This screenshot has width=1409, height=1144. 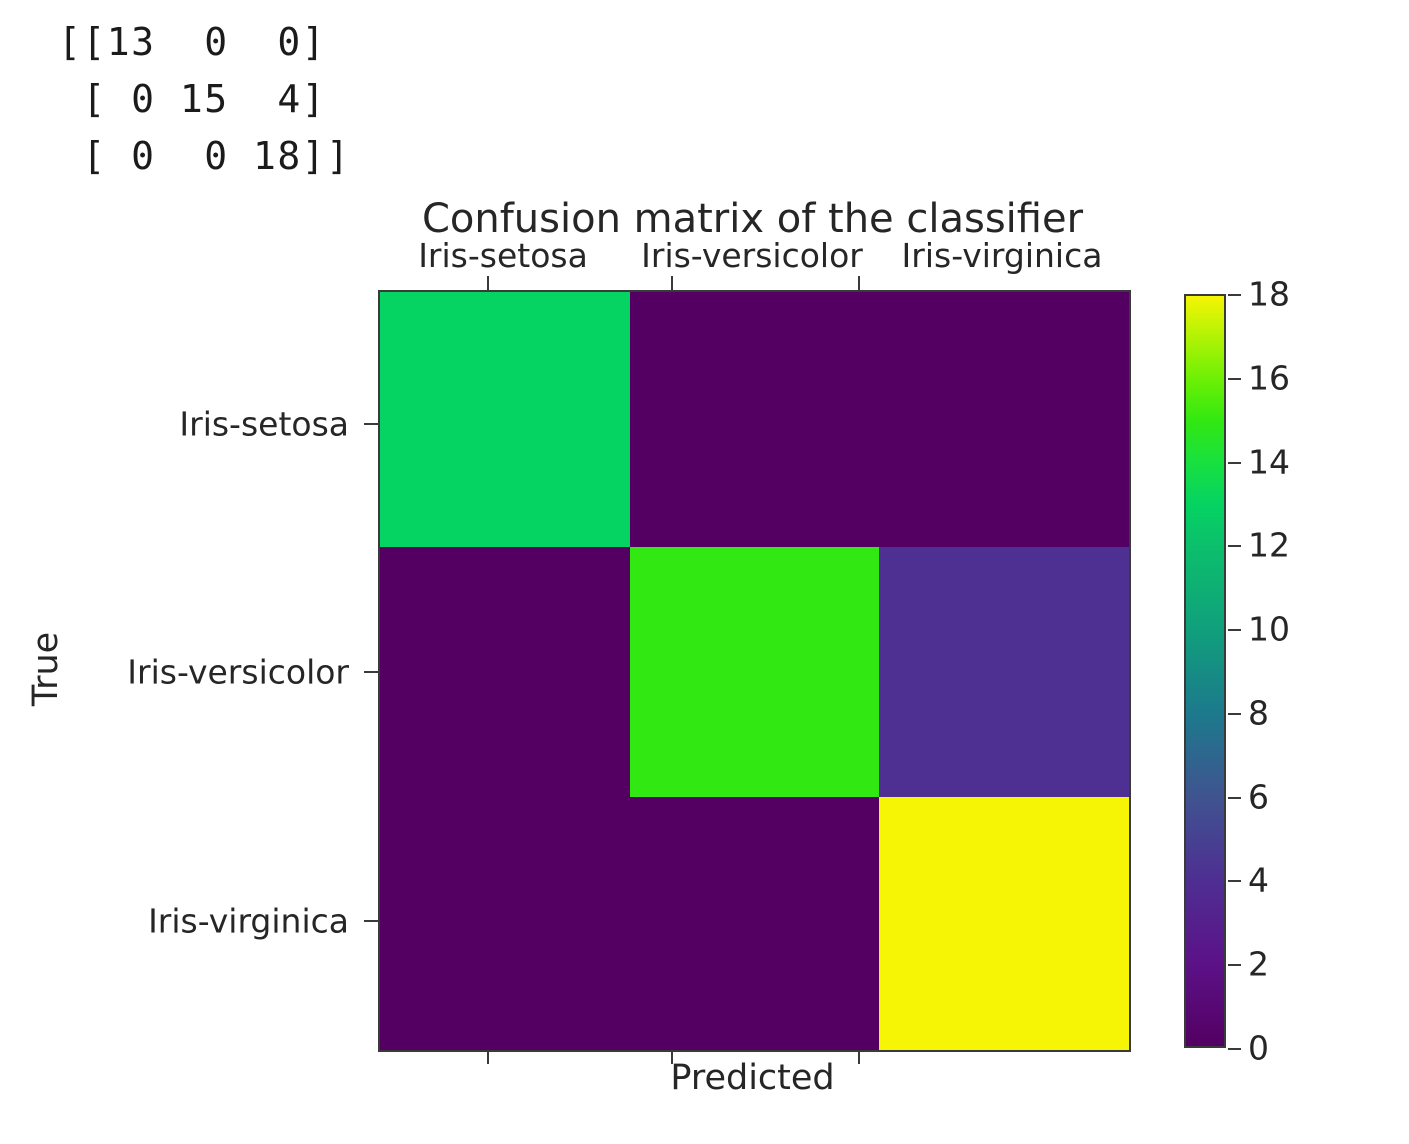 What do you see at coordinates (1258, 964) in the screenshot?
I see `colorbar-tick-label-2: 2` at bounding box center [1258, 964].